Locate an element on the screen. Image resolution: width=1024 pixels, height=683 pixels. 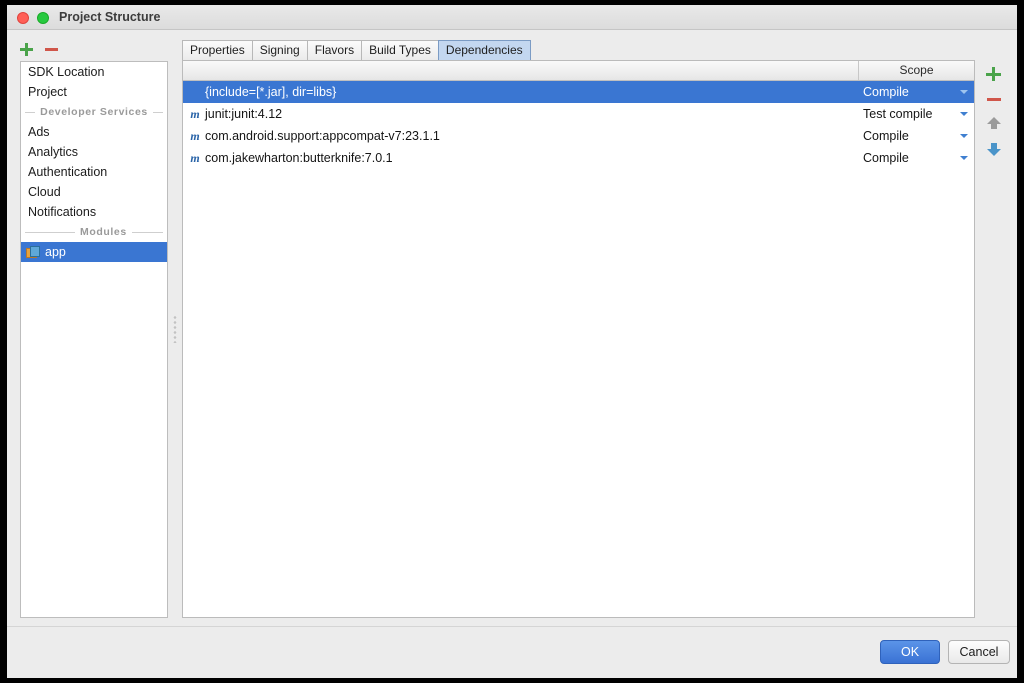
tab-label: Build Types is located at coordinates (400, 50).